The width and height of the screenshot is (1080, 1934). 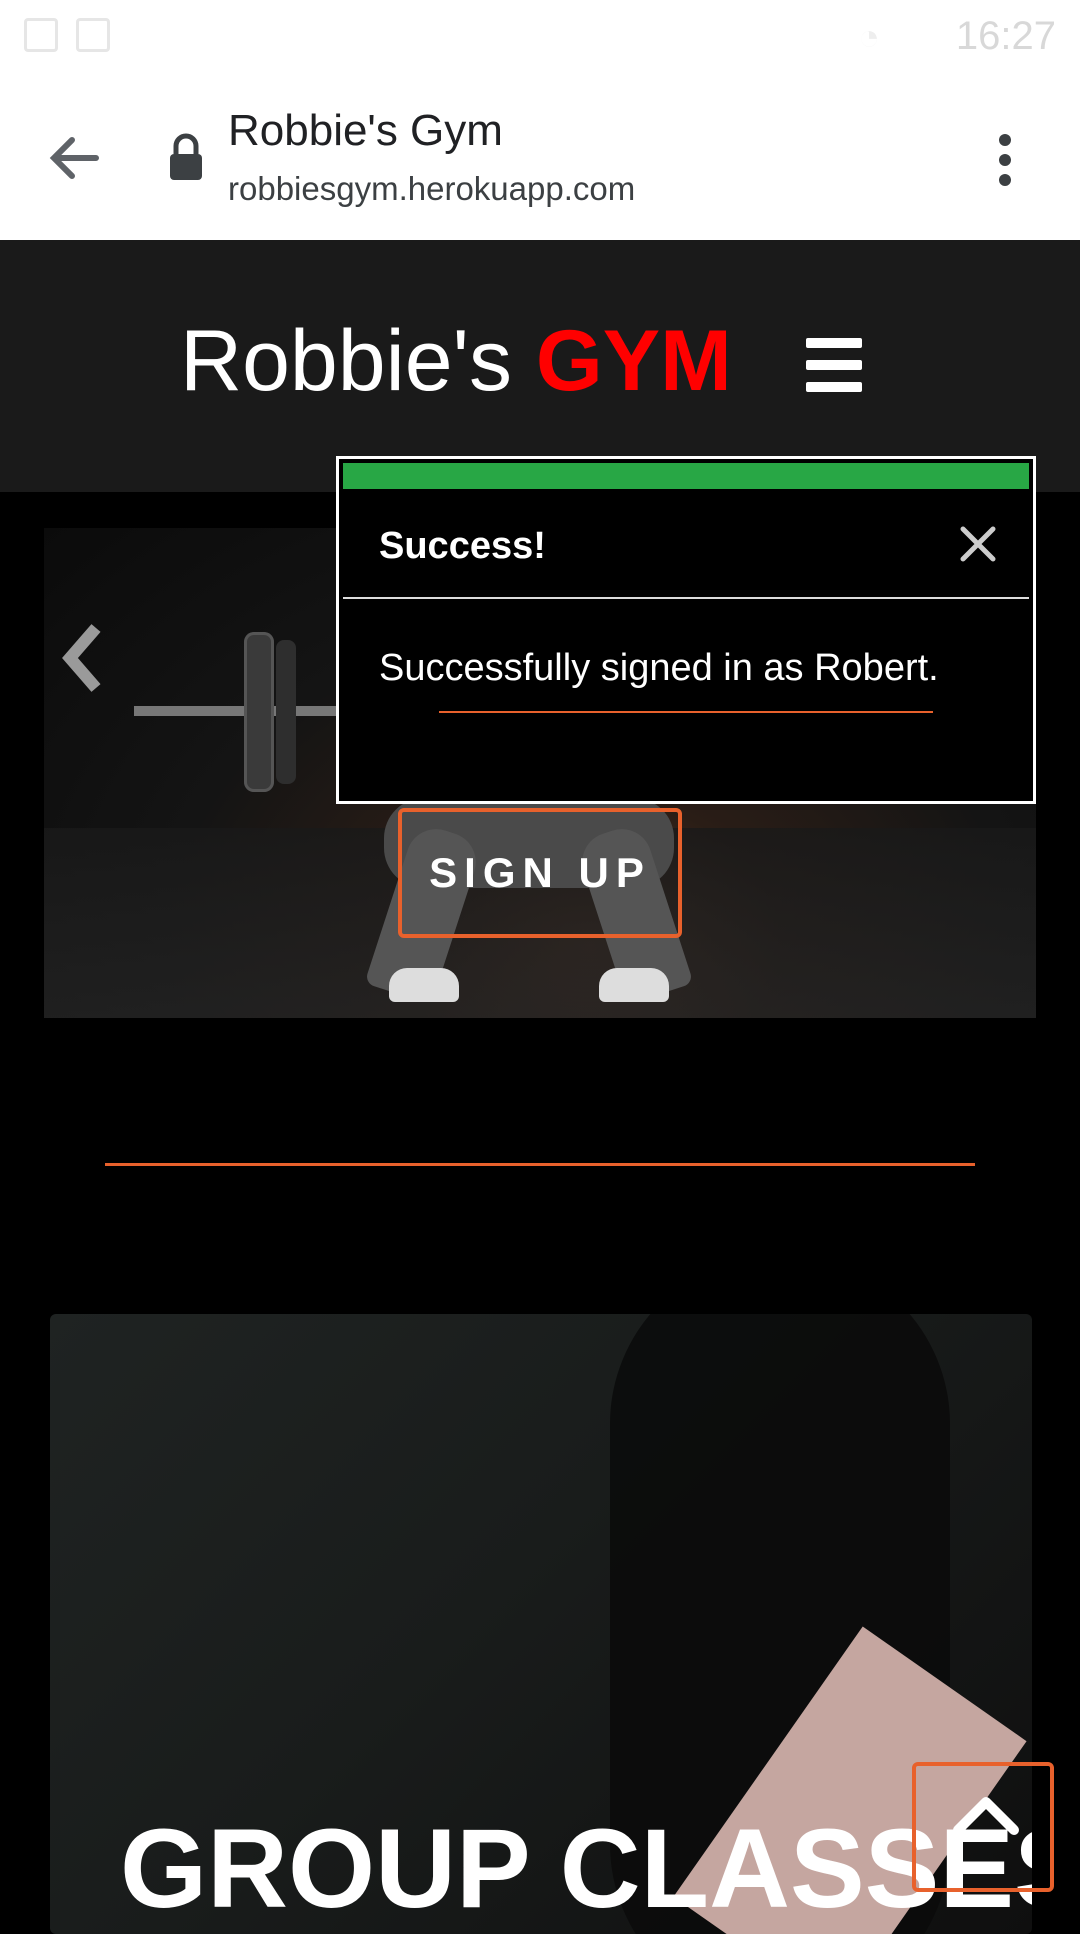 What do you see at coordinates (686, 598) in the screenshot?
I see `toast-divider` at bounding box center [686, 598].